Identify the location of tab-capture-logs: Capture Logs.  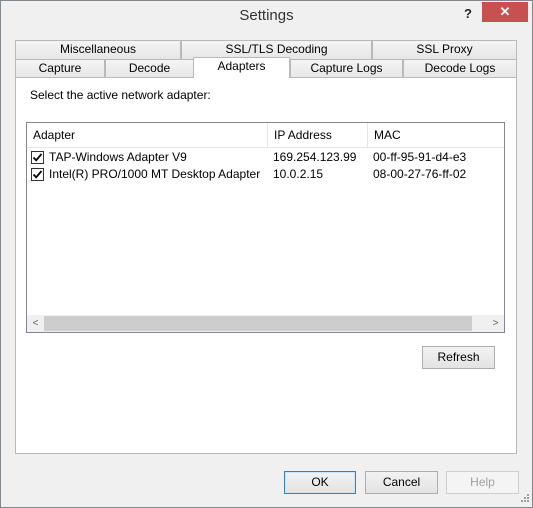
(346, 68).